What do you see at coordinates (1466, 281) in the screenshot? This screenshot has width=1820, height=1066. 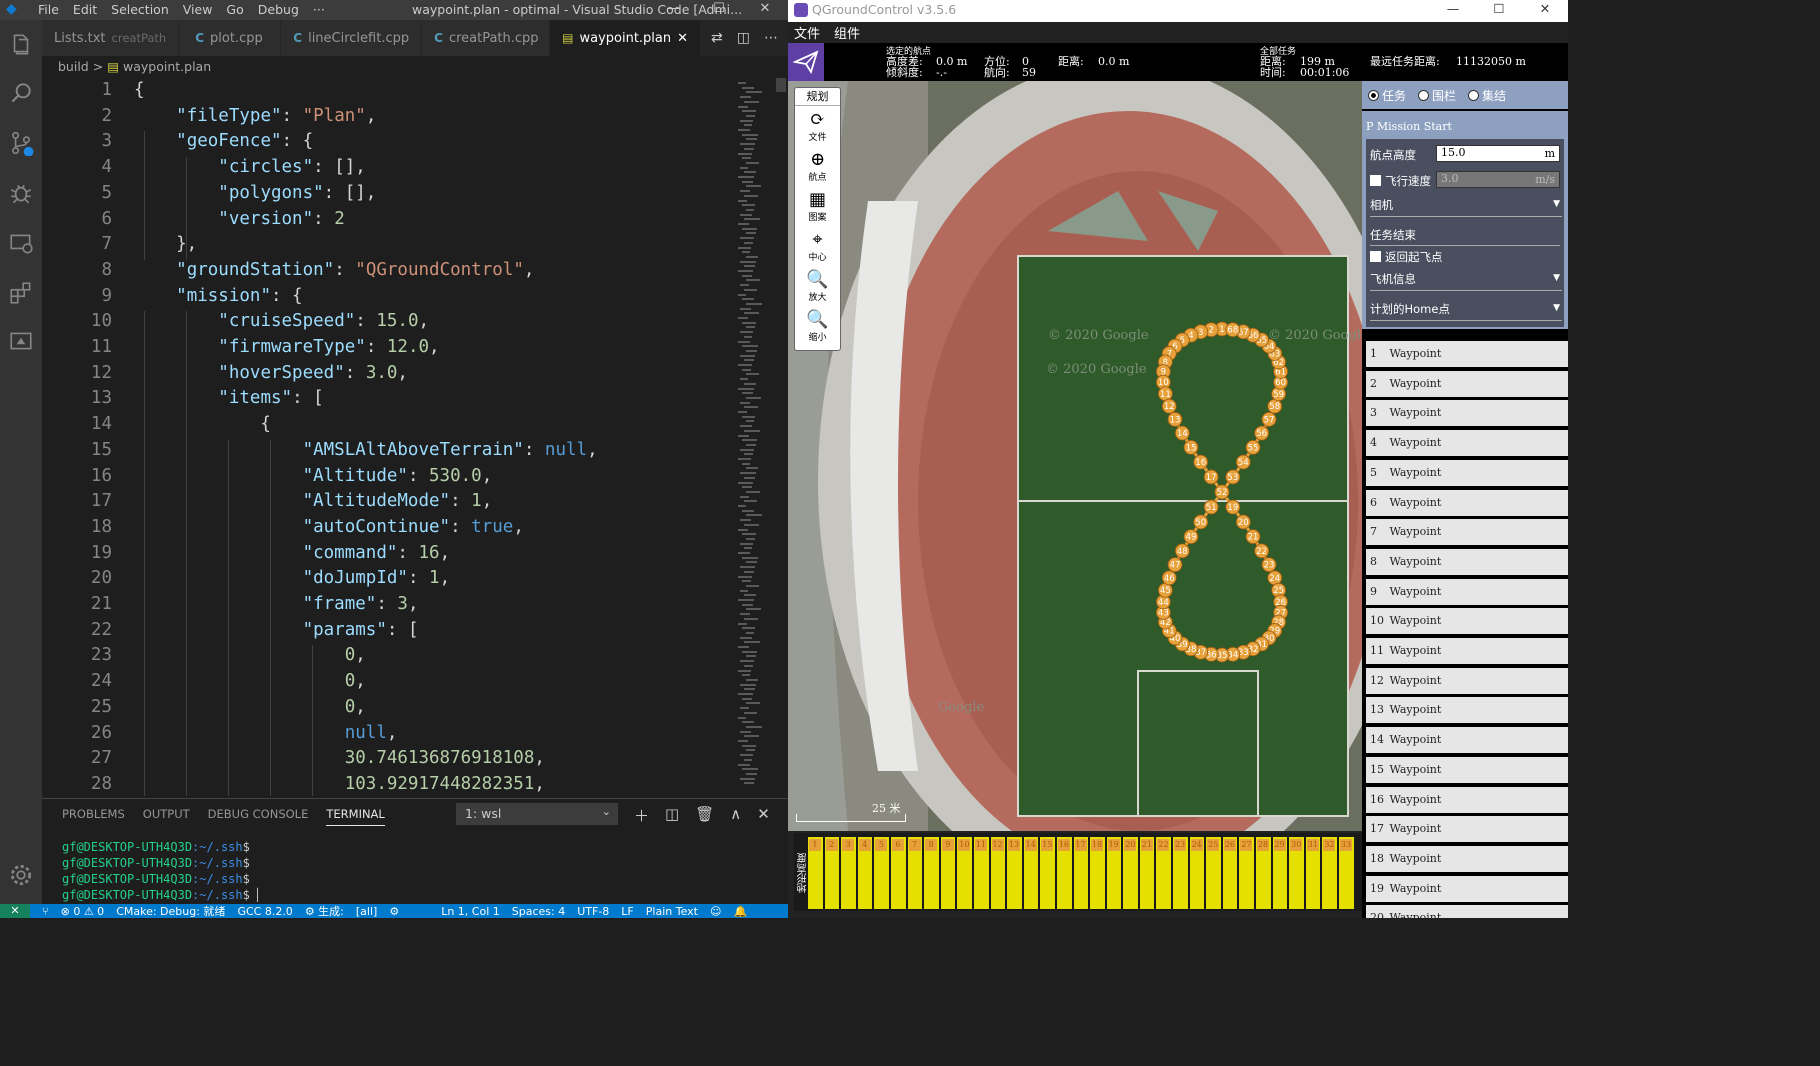 I see `vehicle-info-dropdown: 飞机信息 ▼` at bounding box center [1466, 281].